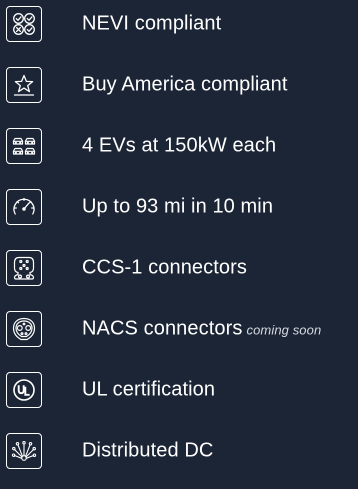 This screenshot has height=489, width=358. I want to click on ccs1-connector-icon, so click(24, 268).